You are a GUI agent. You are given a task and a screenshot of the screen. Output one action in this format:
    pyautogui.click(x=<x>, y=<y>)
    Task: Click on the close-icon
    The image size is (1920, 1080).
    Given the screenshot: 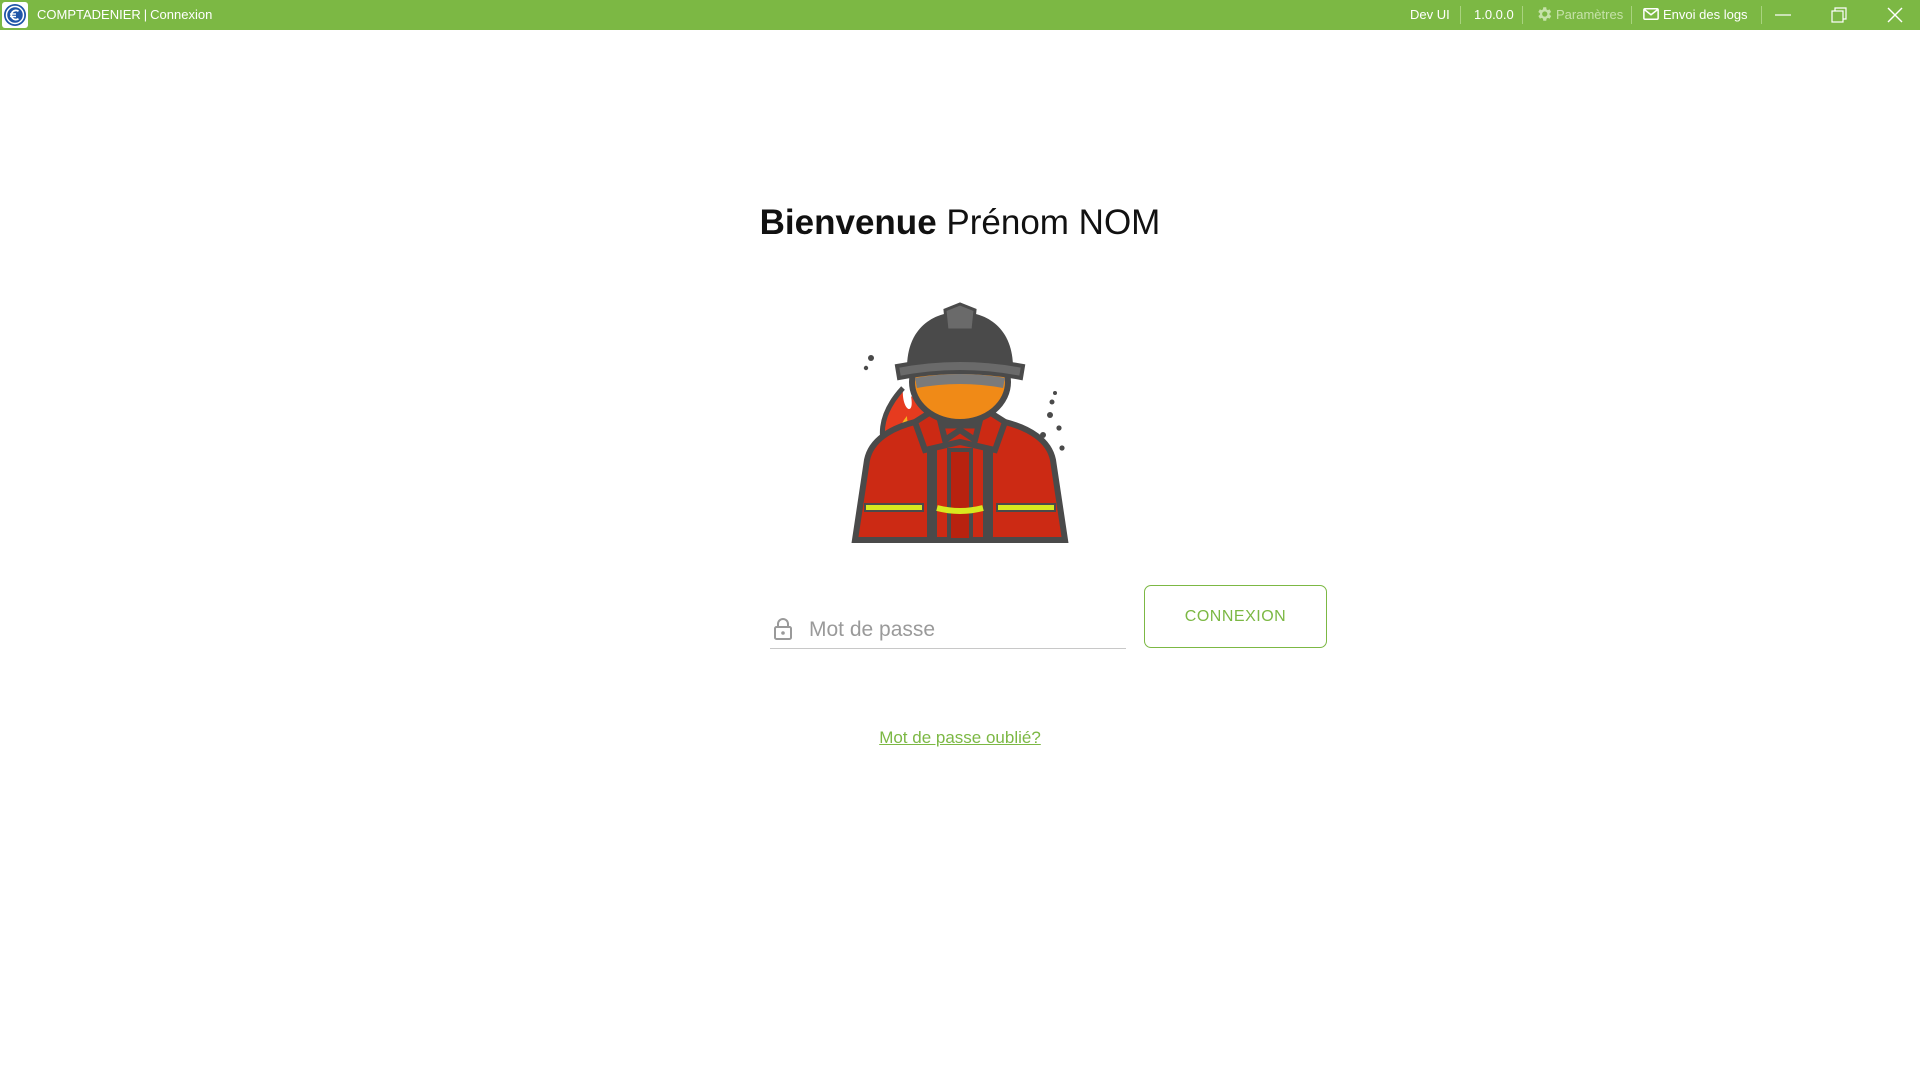 What is the action you would take?
    pyautogui.click(x=1895, y=15)
    